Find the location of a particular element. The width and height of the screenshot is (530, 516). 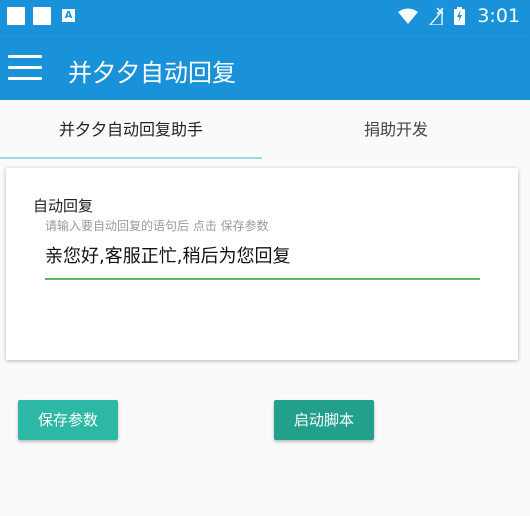

input-hint: 请输入要自动回复的语句后 点击 保存参数 is located at coordinates (157, 226).